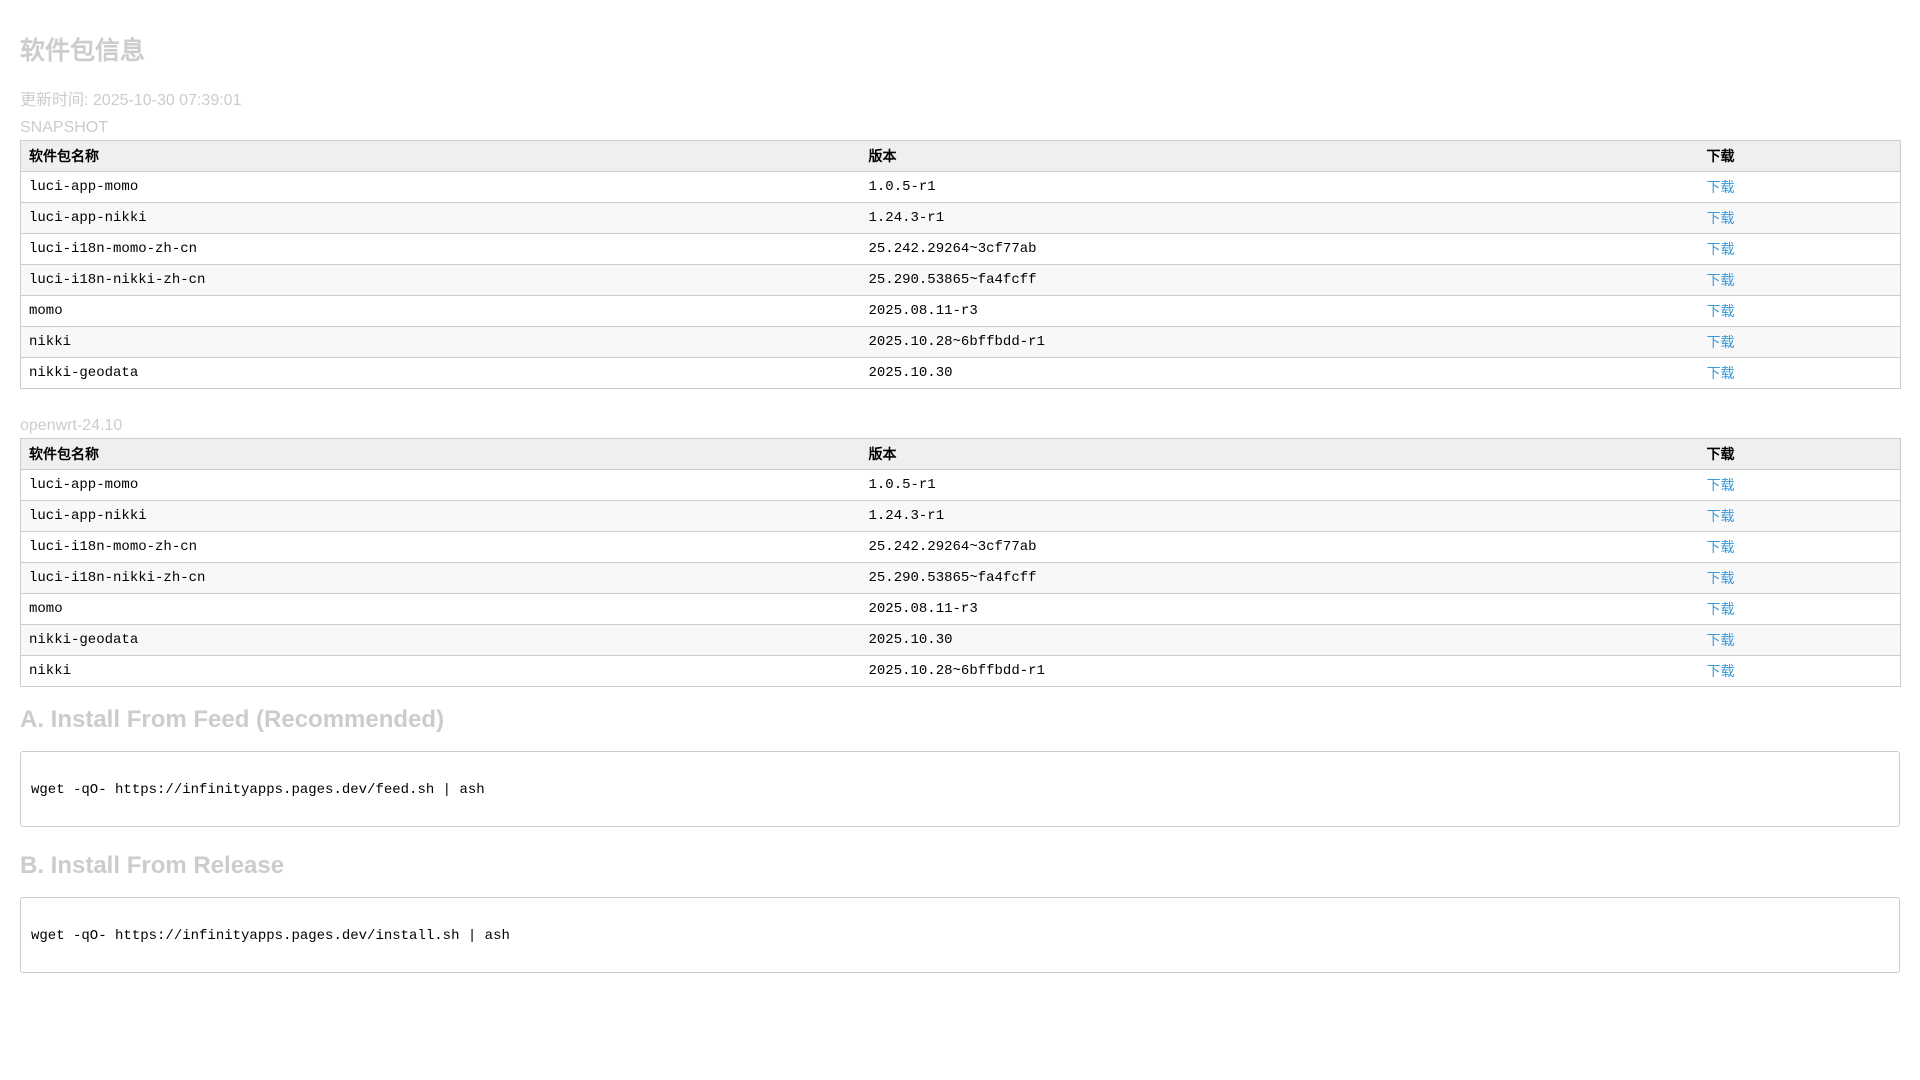 Image resolution: width=1920 pixels, height=1080 pixels. I want to click on page-title: 软件包信息, so click(83, 51).